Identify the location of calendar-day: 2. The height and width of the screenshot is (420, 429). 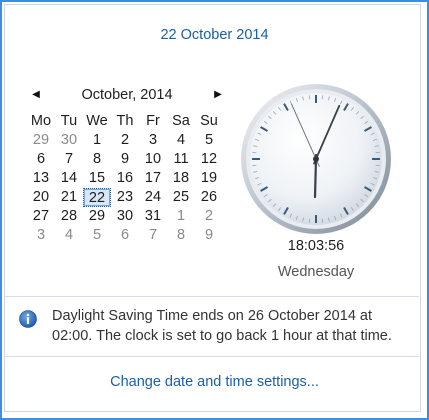
(125, 140).